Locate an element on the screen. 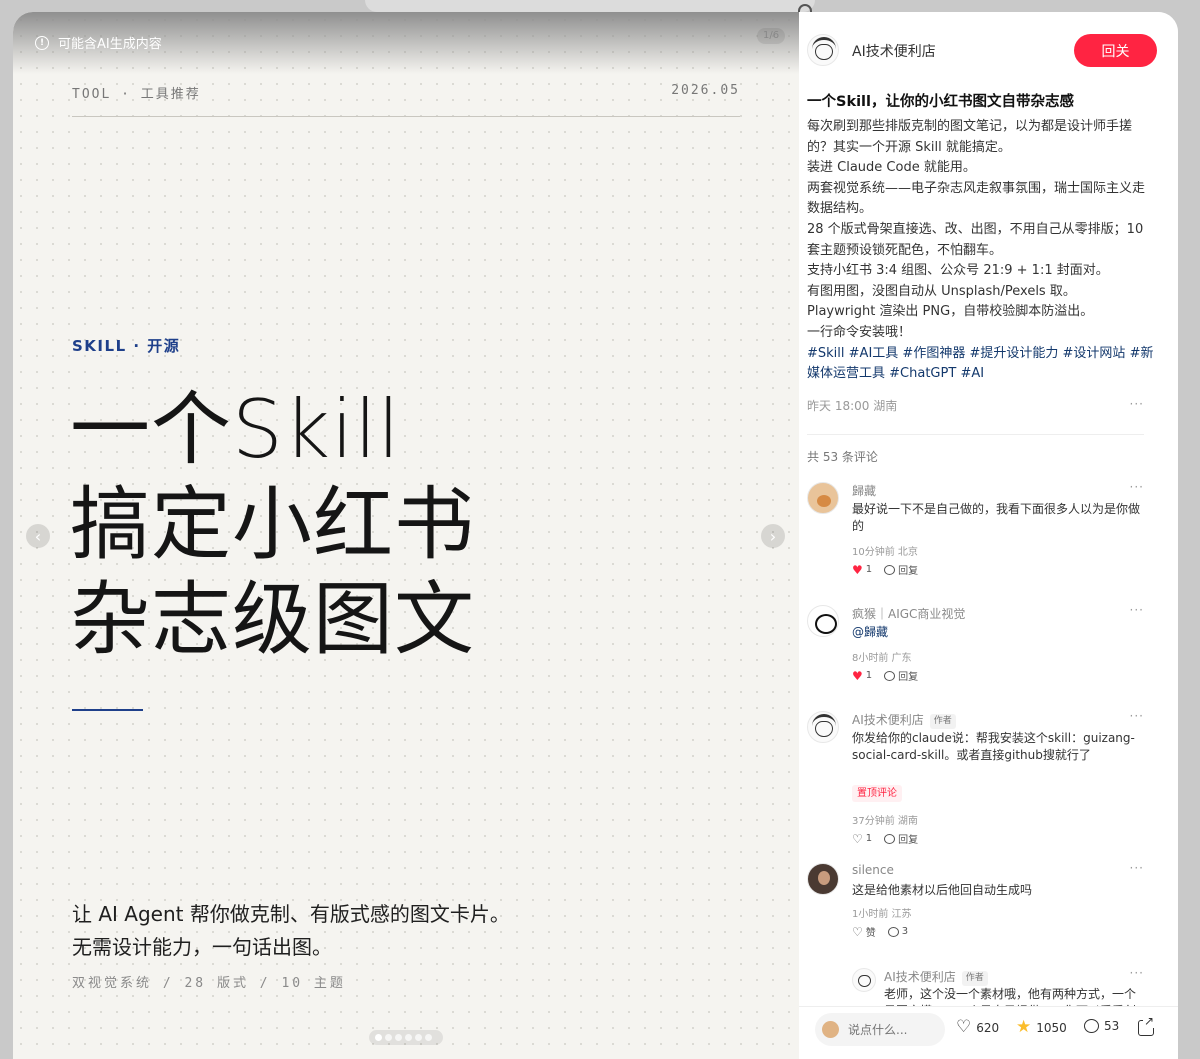 The image size is (1200, 1059). replies-button: 3 is located at coordinates (898, 931).